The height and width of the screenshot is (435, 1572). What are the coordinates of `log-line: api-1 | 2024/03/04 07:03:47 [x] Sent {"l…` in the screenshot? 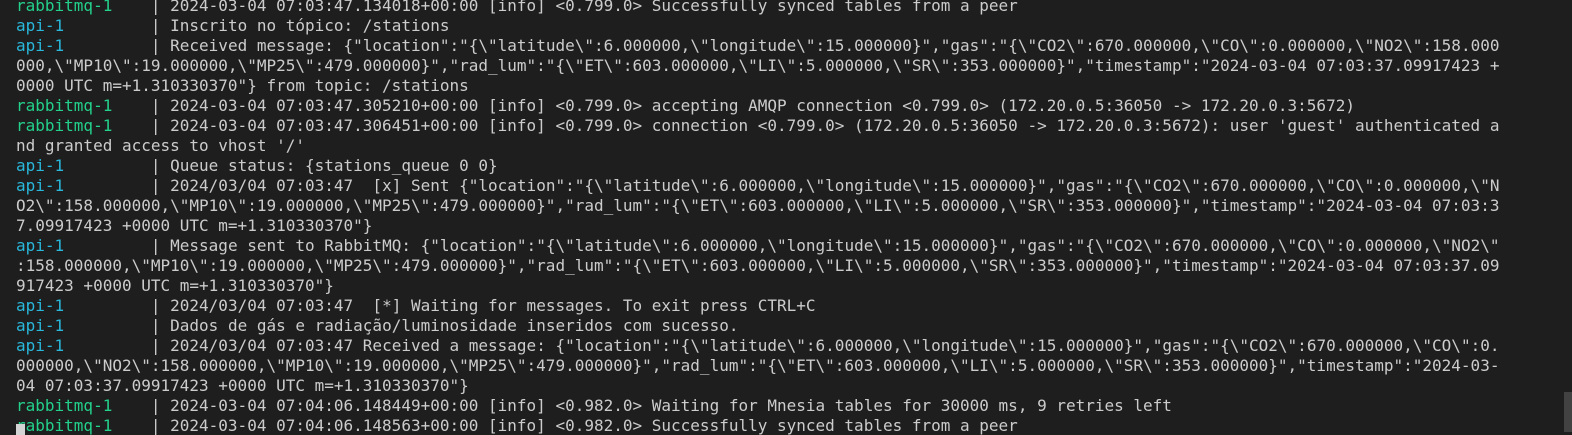 It's located at (786, 186).